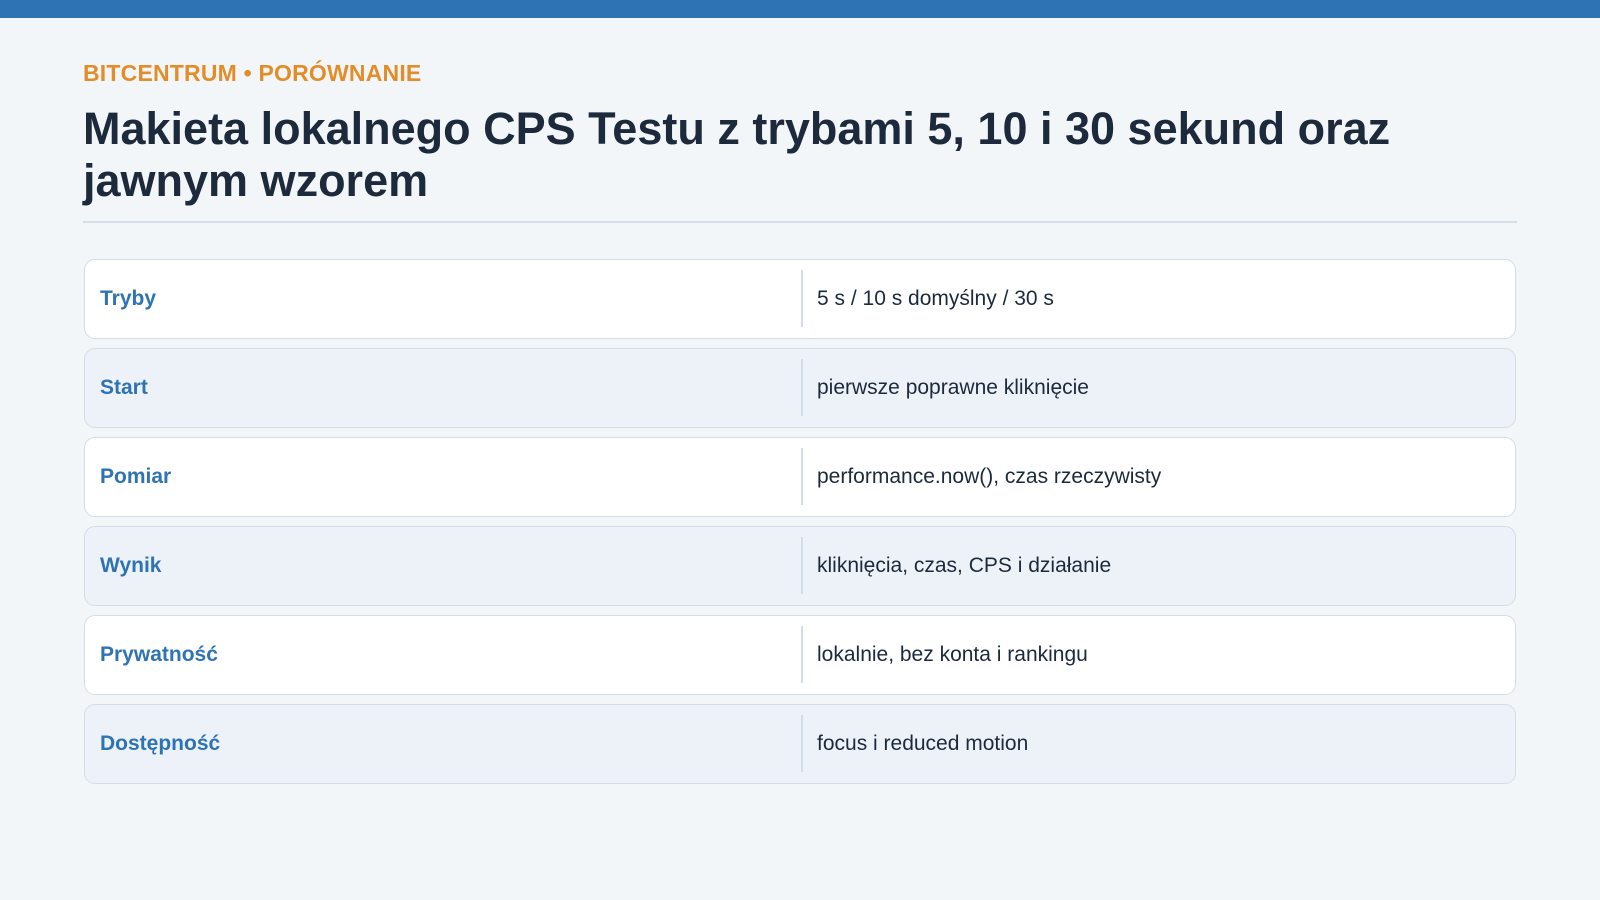 The height and width of the screenshot is (900, 1600). I want to click on table-row: Wynik kliknięcia, czas, CPS i działanie, so click(800, 566).